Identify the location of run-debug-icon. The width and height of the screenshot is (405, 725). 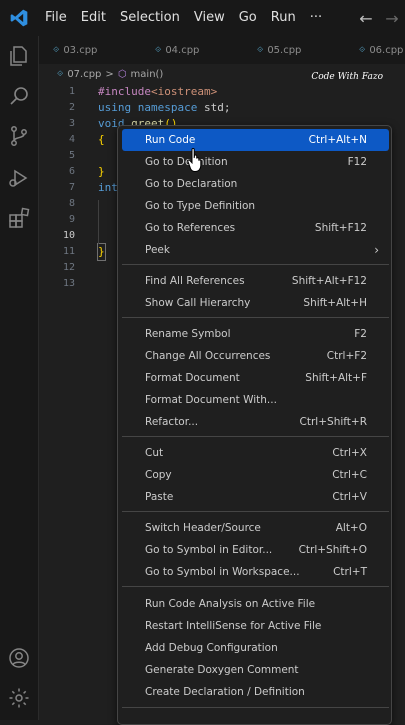
(19, 178).